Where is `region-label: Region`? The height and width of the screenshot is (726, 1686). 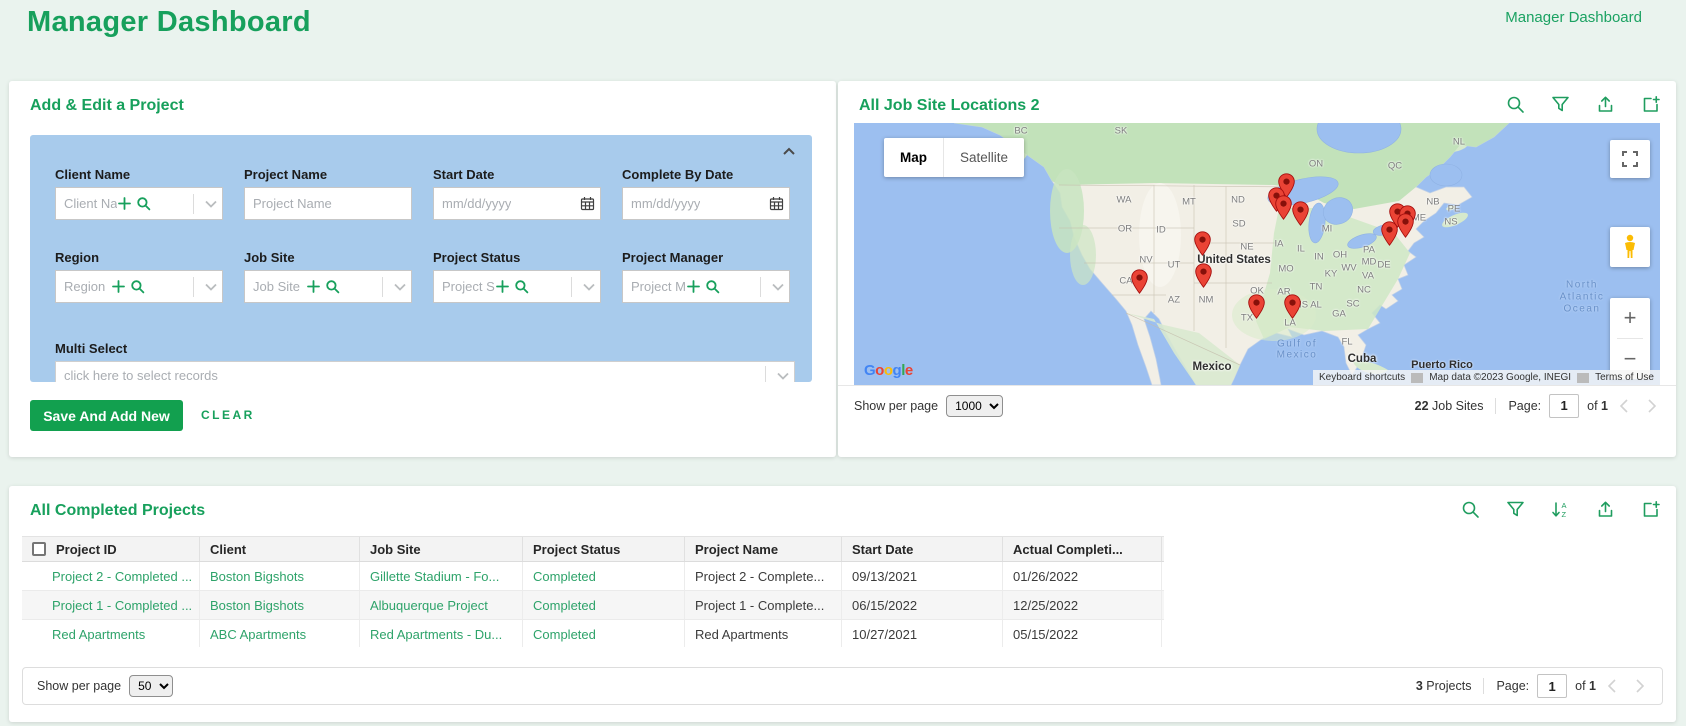 region-label: Region is located at coordinates (77, 257).